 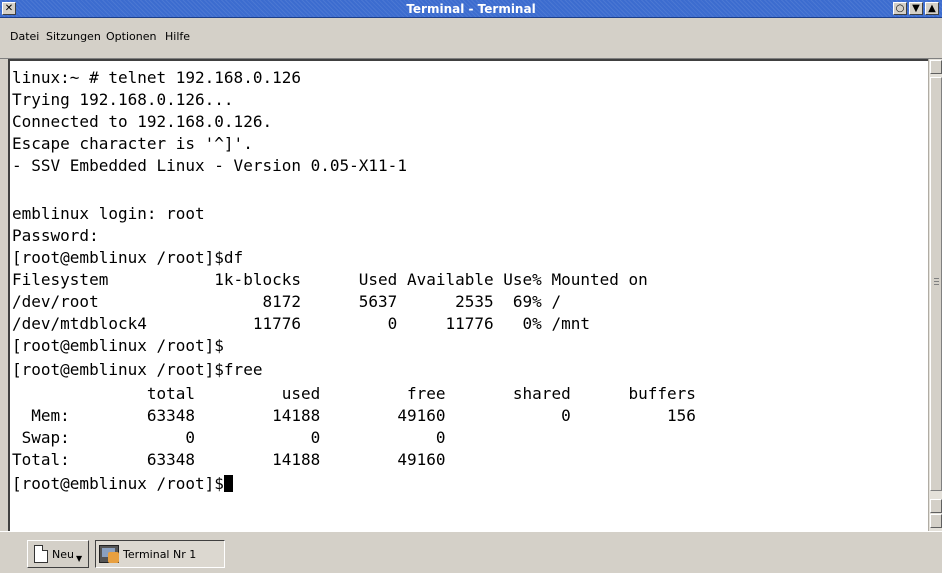 What do you see at coordinates (55, 235) in the screenshot?
I see `terminal-line: Password:` at bounding box center [55, 235].